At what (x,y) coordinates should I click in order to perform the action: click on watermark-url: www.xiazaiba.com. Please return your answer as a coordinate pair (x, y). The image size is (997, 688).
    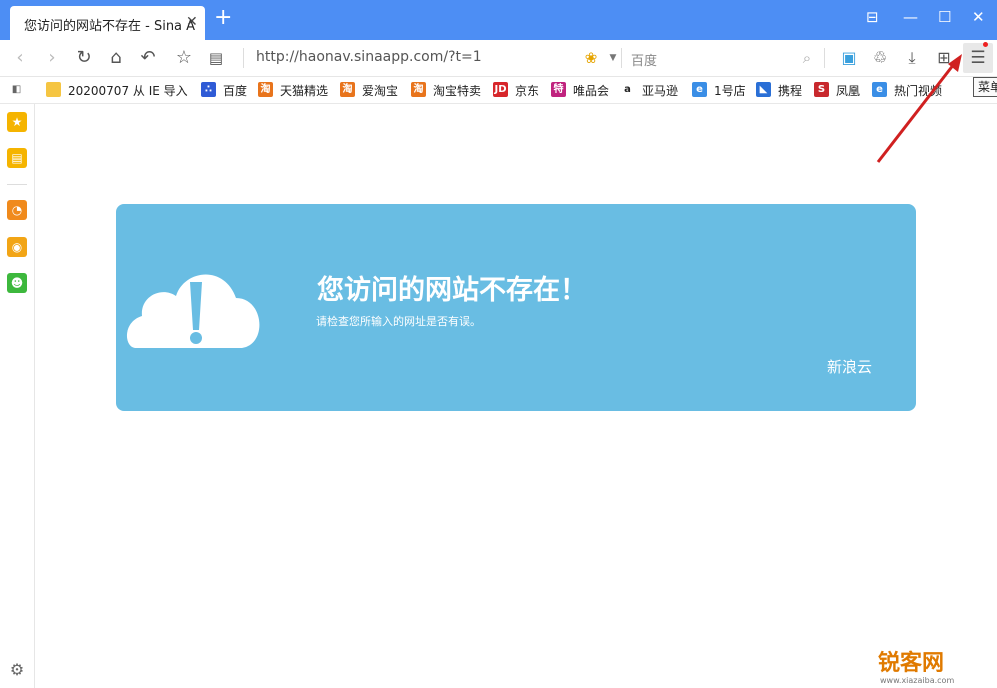
    Looking at the image, I should click on (917, 680).